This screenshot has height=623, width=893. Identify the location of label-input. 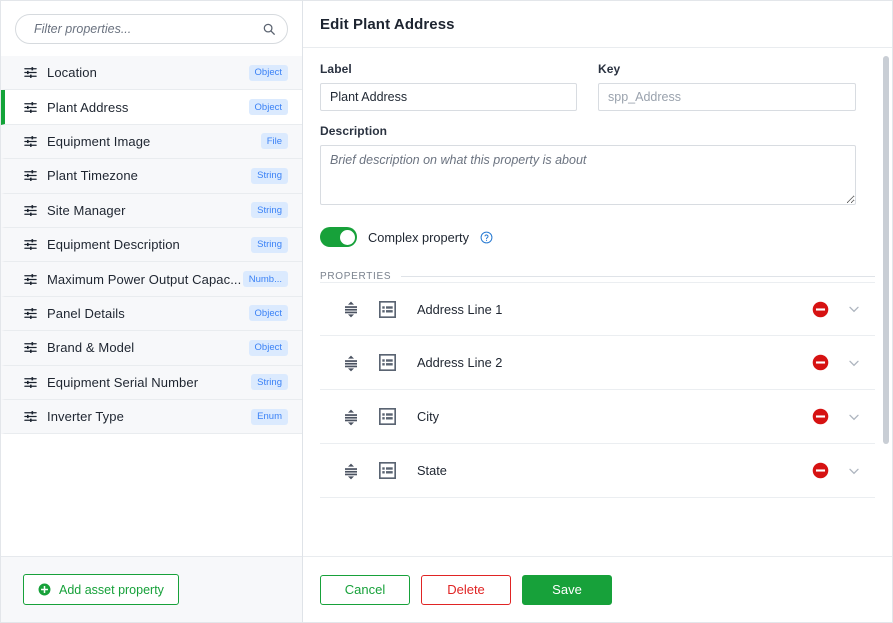
(448, 97).